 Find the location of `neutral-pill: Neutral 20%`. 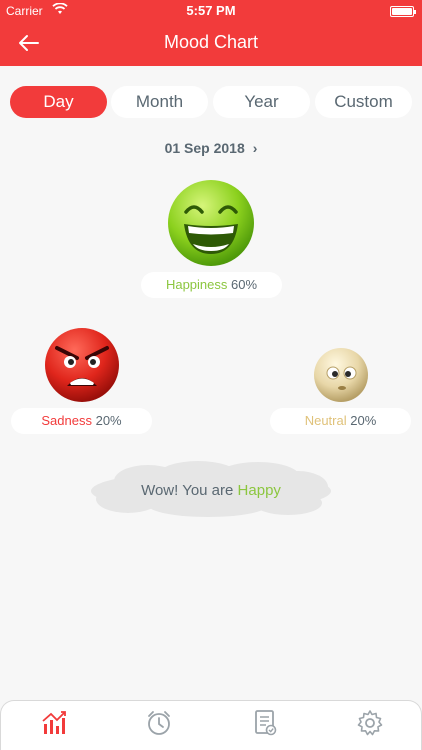

neutral-pill: Neutral 20% is located at coordinates (340, 421).